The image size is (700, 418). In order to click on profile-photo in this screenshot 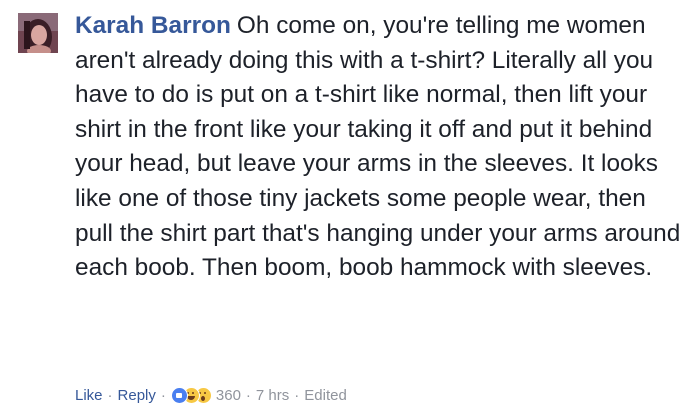, I will do `click(38, 33)`.